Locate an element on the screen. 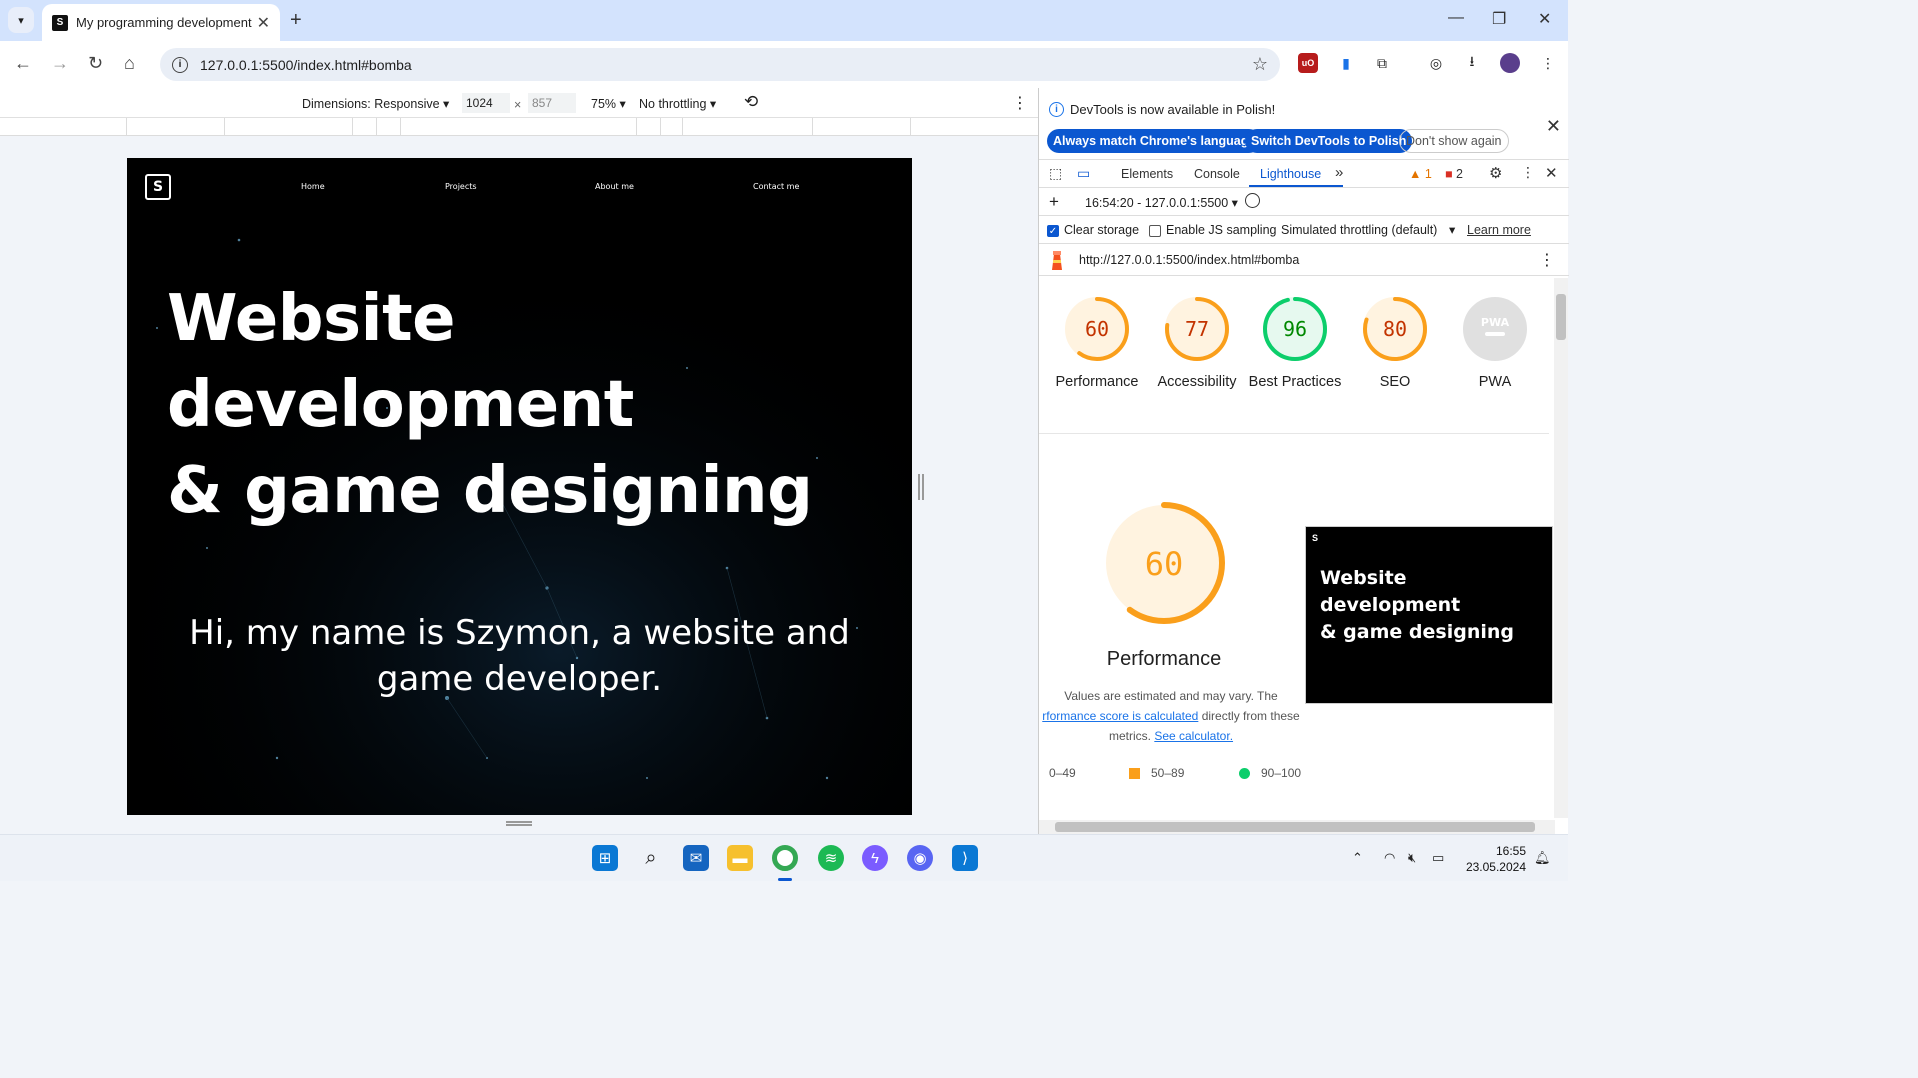 Image resolution: width=1918 pixels, height=1078 pixels. right-resize-handle is located at coordinates (921, 487).